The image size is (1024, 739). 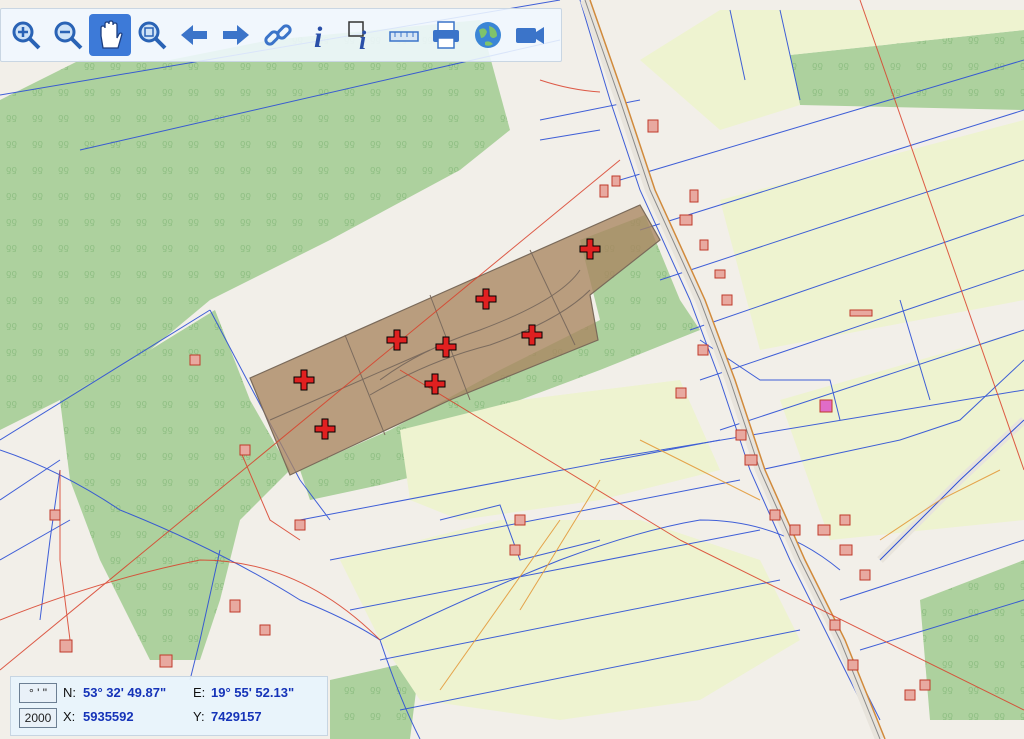 I want to click on forward-button, so click(x=236, y=35).